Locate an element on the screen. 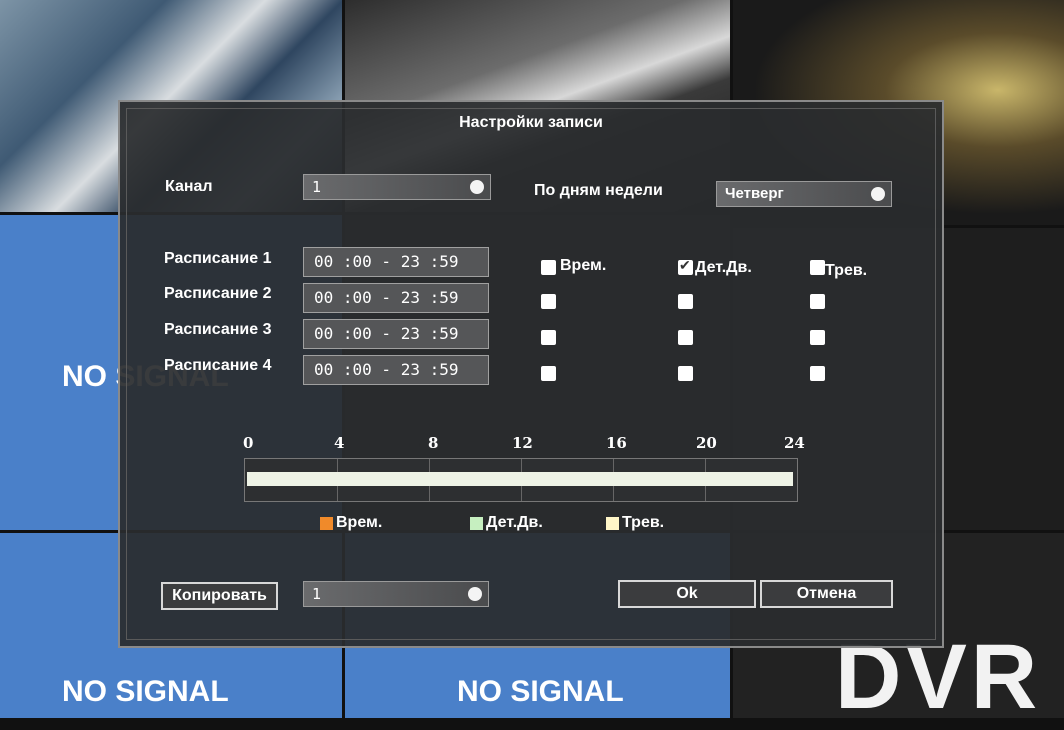 This screenshot has height=730, width=1064. legend-motion: Дет.Дв. is located at coordinates (506, 523).